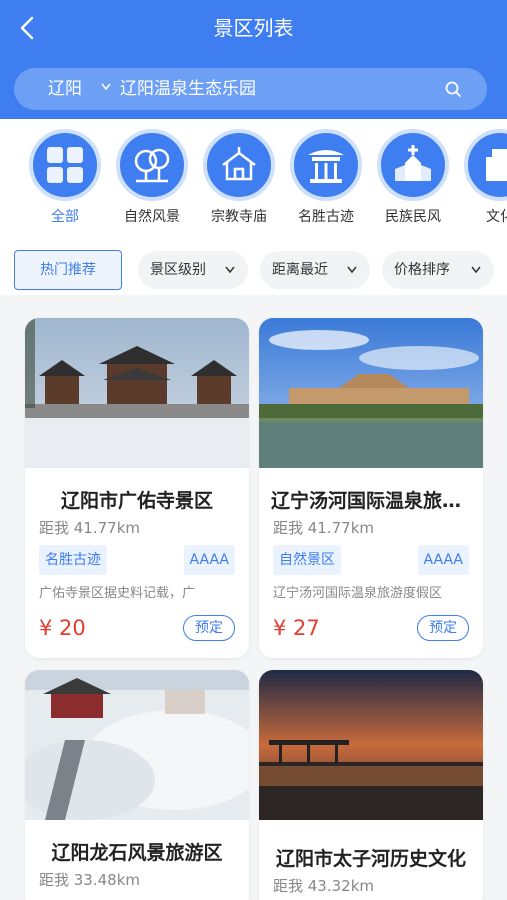  I want to click on search-icon, so click(453, 89).